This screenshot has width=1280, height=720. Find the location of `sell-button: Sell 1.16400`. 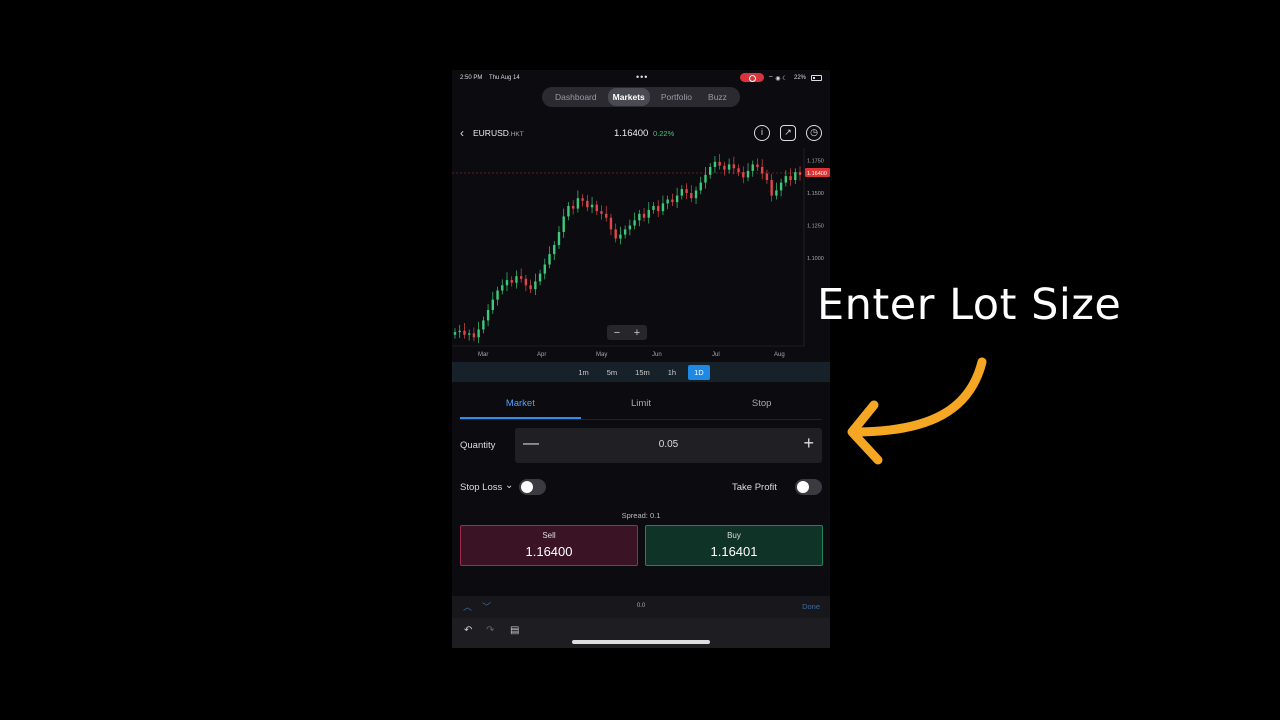

sell-button: Sell 1.16400 is located at coordinates (549, 545).